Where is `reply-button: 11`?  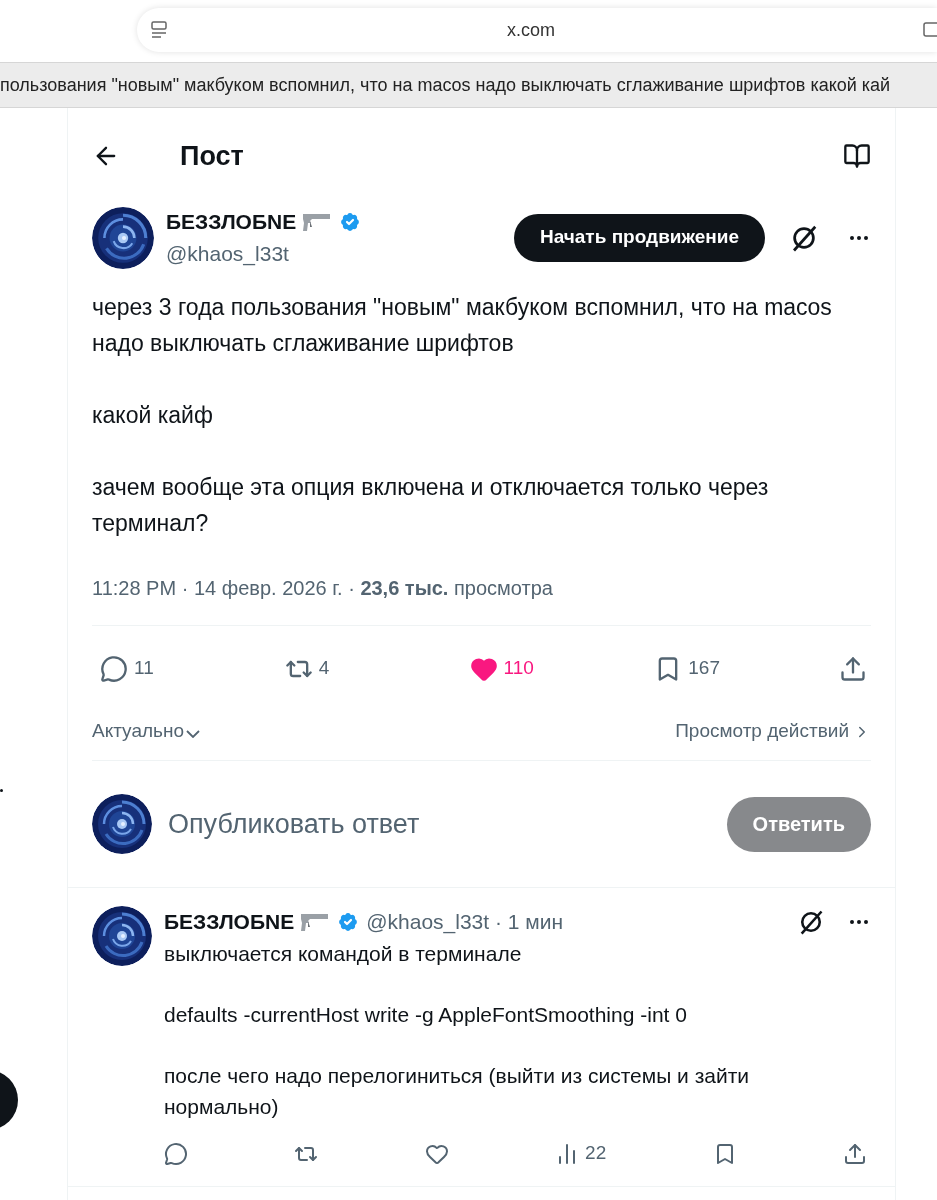 reply-button: 11 is located at coordinates (127, 668).